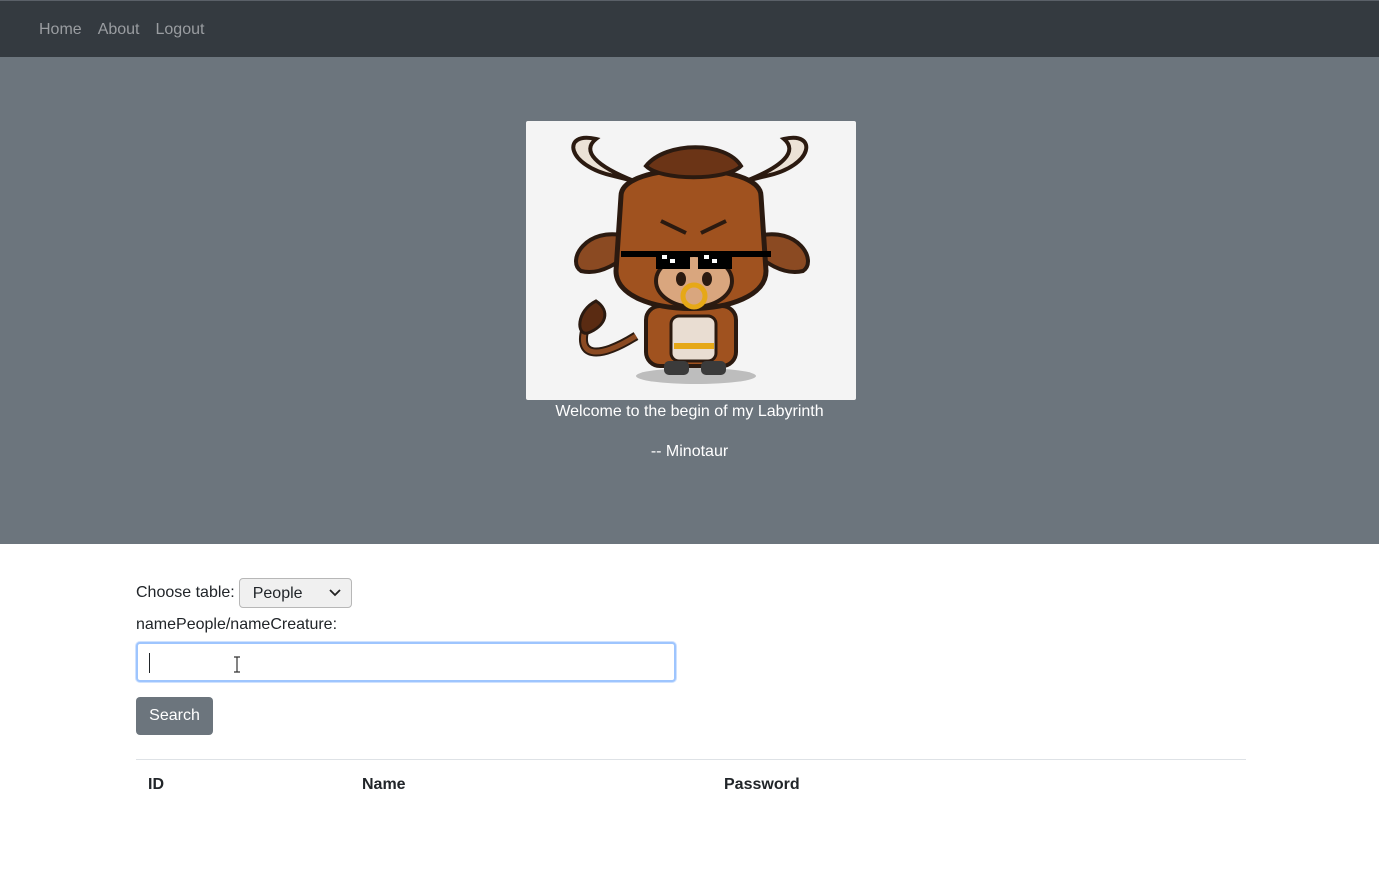  Describe the element at coordinates (689, 451) in the screenshot. I see `hero-caption-signature: -- Minotaur` at that location.